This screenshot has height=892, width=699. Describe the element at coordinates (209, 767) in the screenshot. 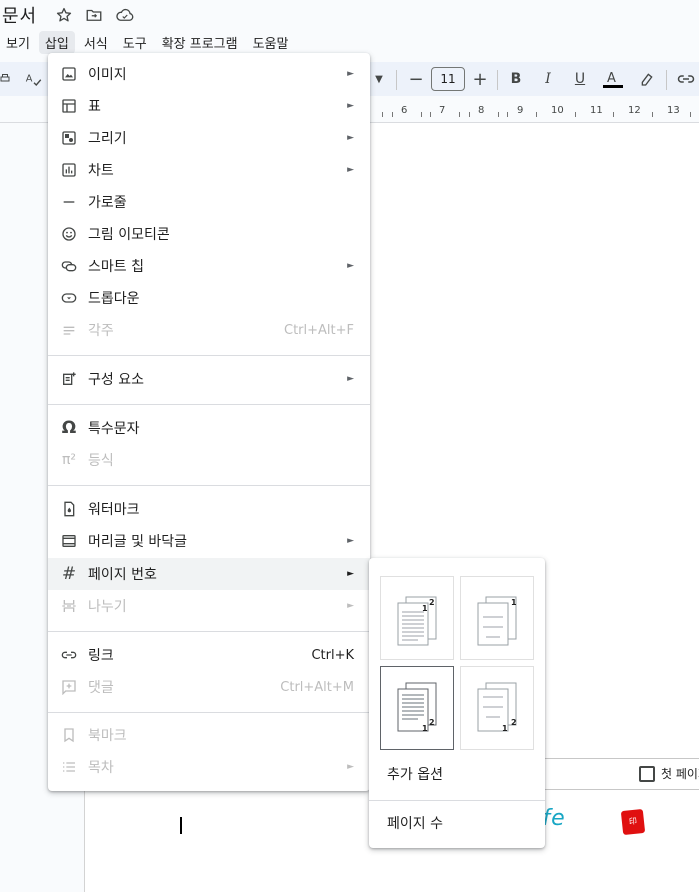

I see `menu-item-table-of-contents: 목차 ►` at that location.